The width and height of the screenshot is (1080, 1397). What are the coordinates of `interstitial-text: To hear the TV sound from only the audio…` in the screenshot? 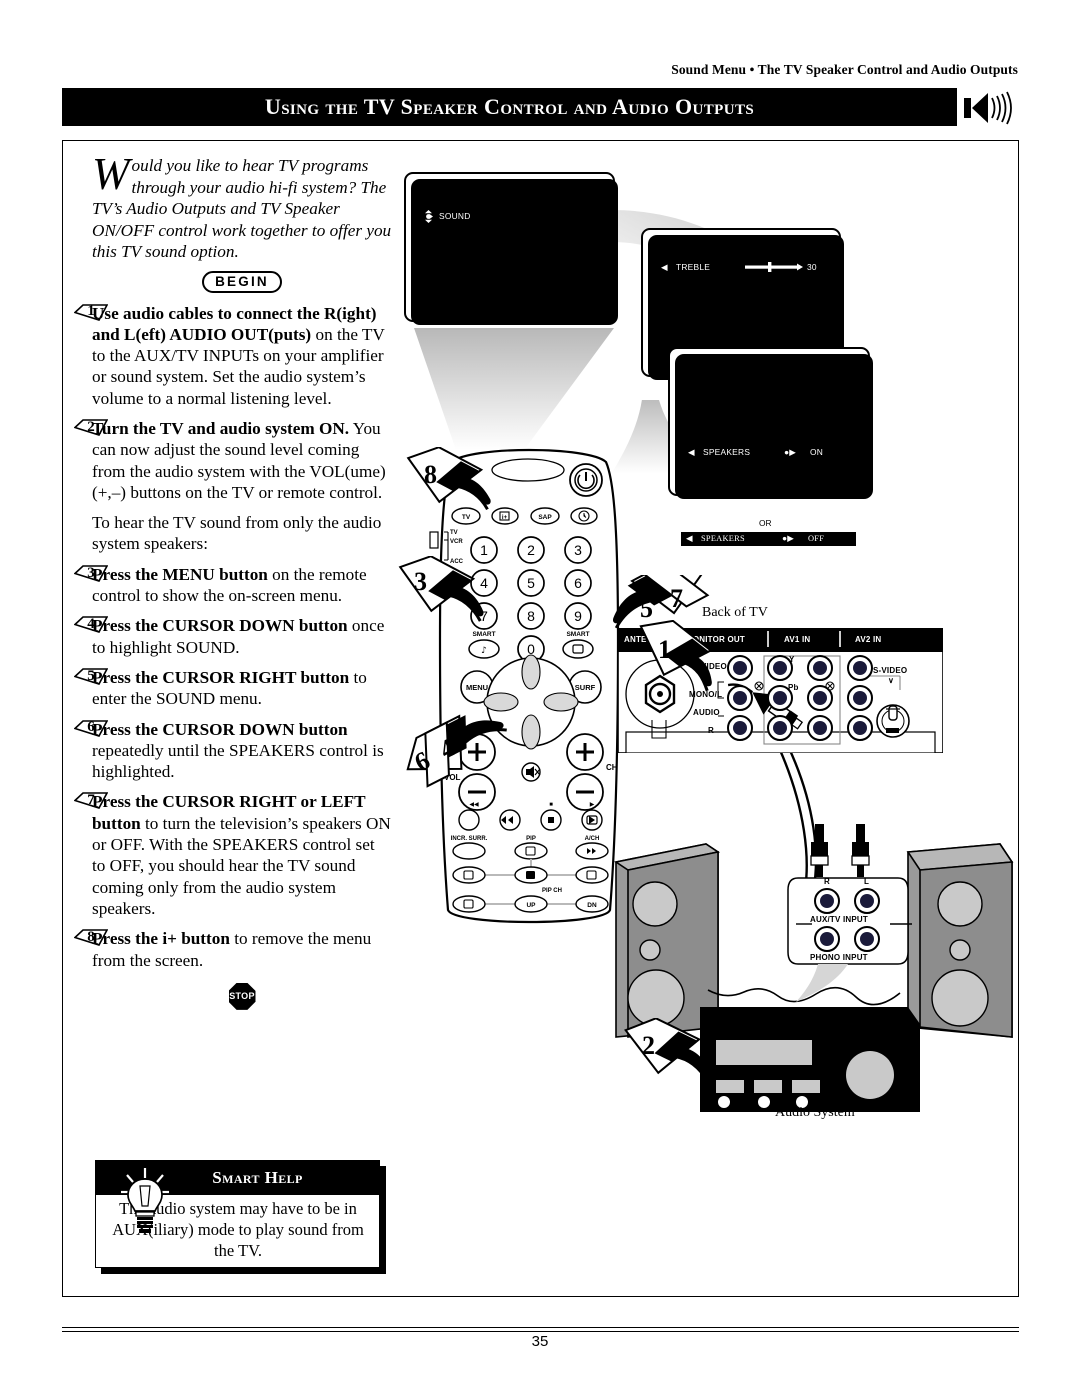 It's located at (237, 533).